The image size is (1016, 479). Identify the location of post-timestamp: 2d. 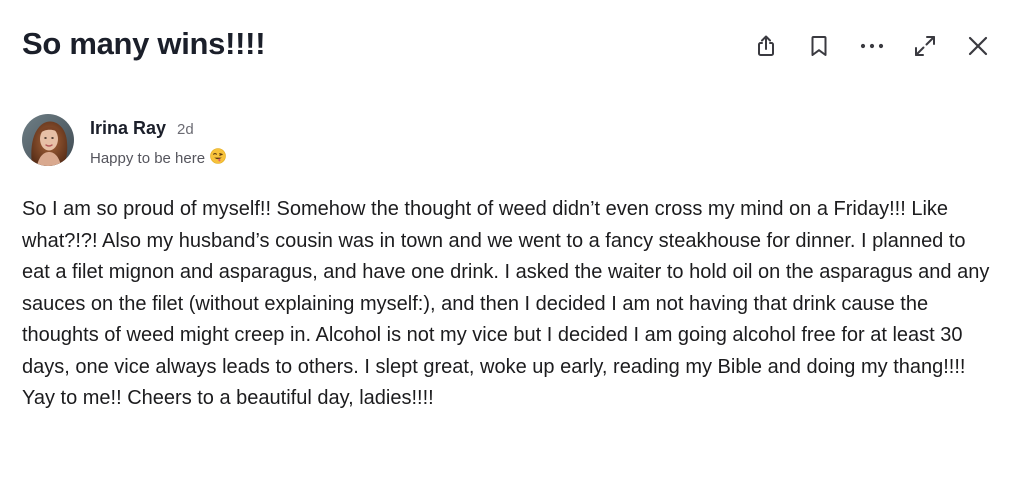
(185, 129).